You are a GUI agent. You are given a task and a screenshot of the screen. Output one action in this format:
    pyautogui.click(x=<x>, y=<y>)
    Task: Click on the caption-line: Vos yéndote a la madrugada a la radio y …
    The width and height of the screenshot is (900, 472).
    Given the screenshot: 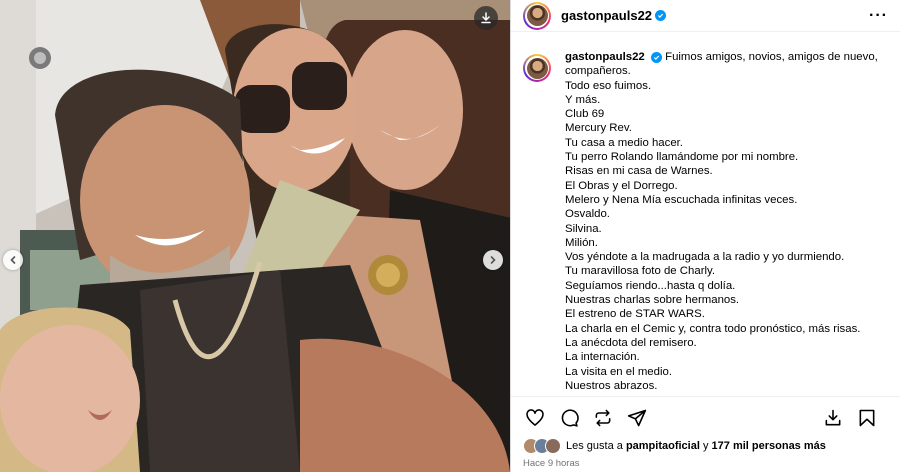 What is the action you would take?
    pyautogui.click(x=705, y=257)
    